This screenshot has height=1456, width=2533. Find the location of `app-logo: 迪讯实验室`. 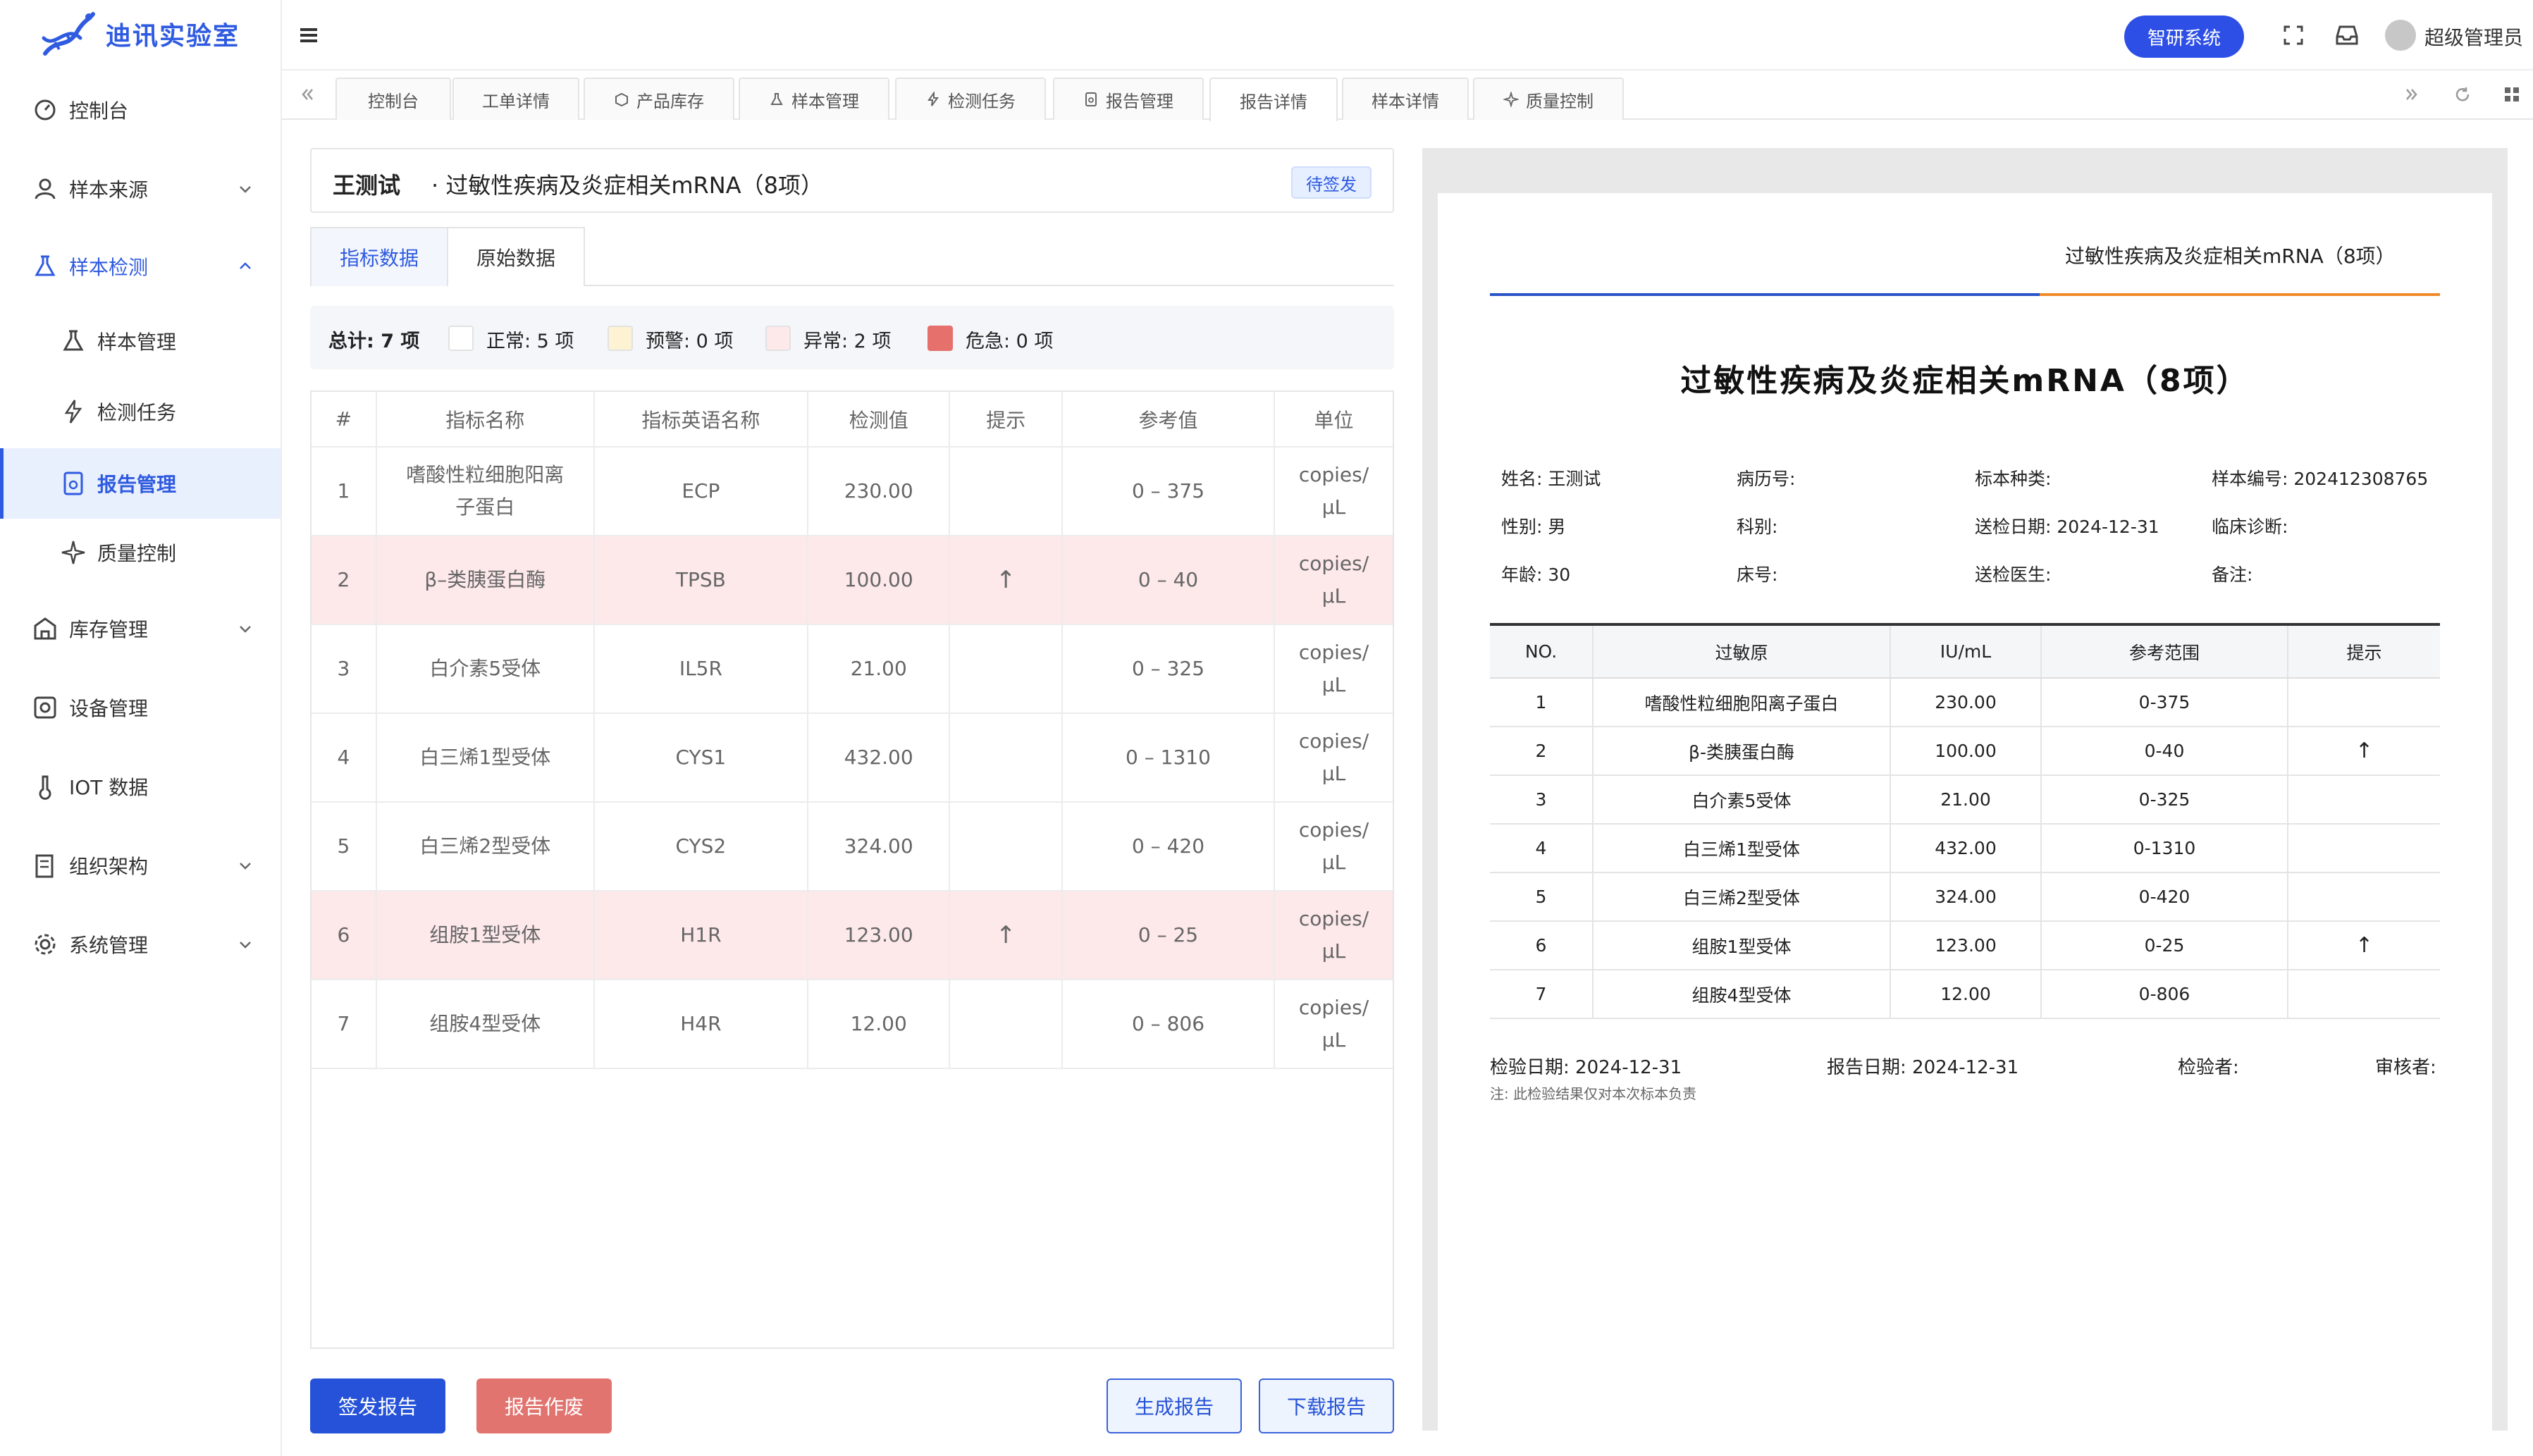

app-logo: 迪讯实验室 is located at coordinates (140, 35).